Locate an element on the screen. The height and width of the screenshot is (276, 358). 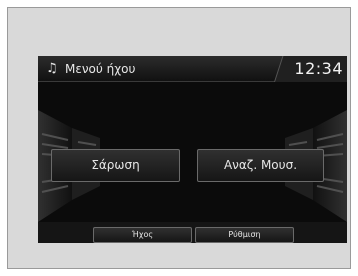
settings-tab: Ρύθμιση is located at coordinates (244, 235).